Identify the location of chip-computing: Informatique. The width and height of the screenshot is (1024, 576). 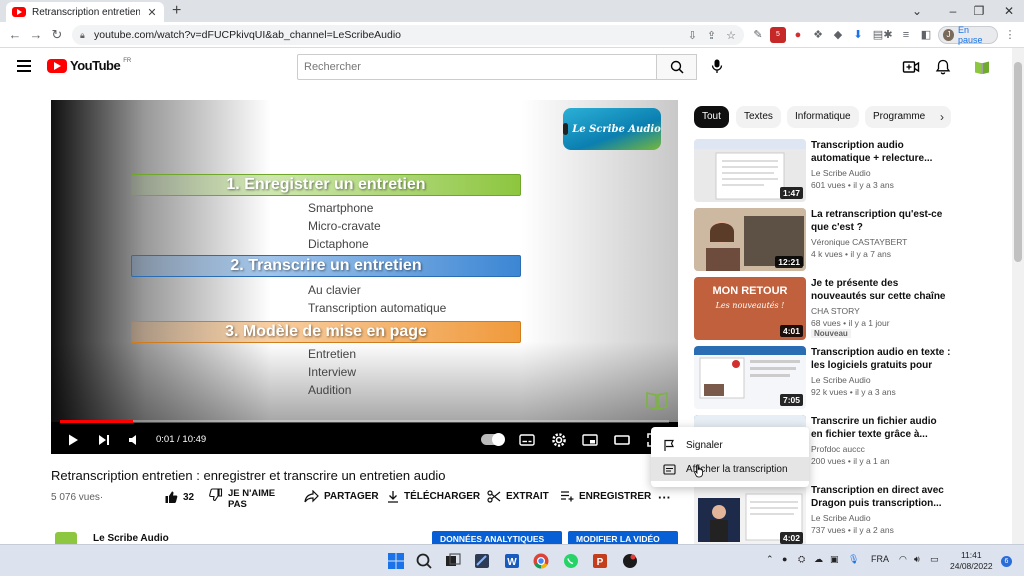
(823, 117).